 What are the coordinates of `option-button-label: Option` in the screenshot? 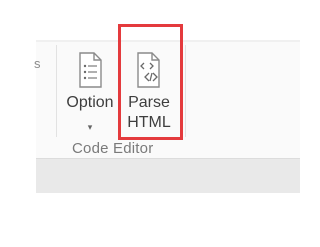 It's located at (90, 102).